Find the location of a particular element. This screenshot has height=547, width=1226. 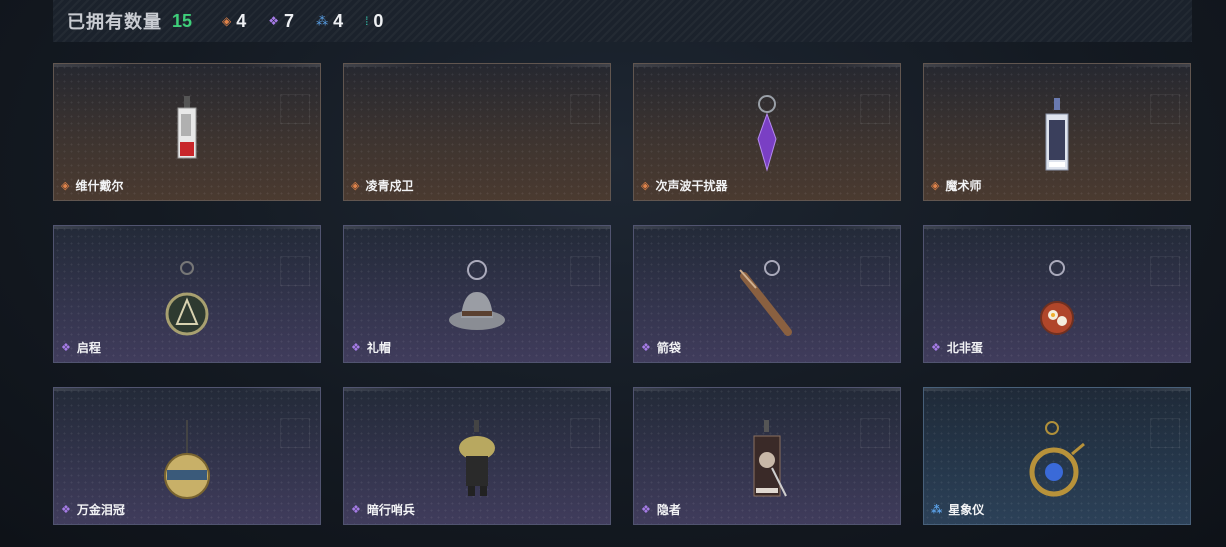

globe-charm-icon is located at coordinates (187, 459).